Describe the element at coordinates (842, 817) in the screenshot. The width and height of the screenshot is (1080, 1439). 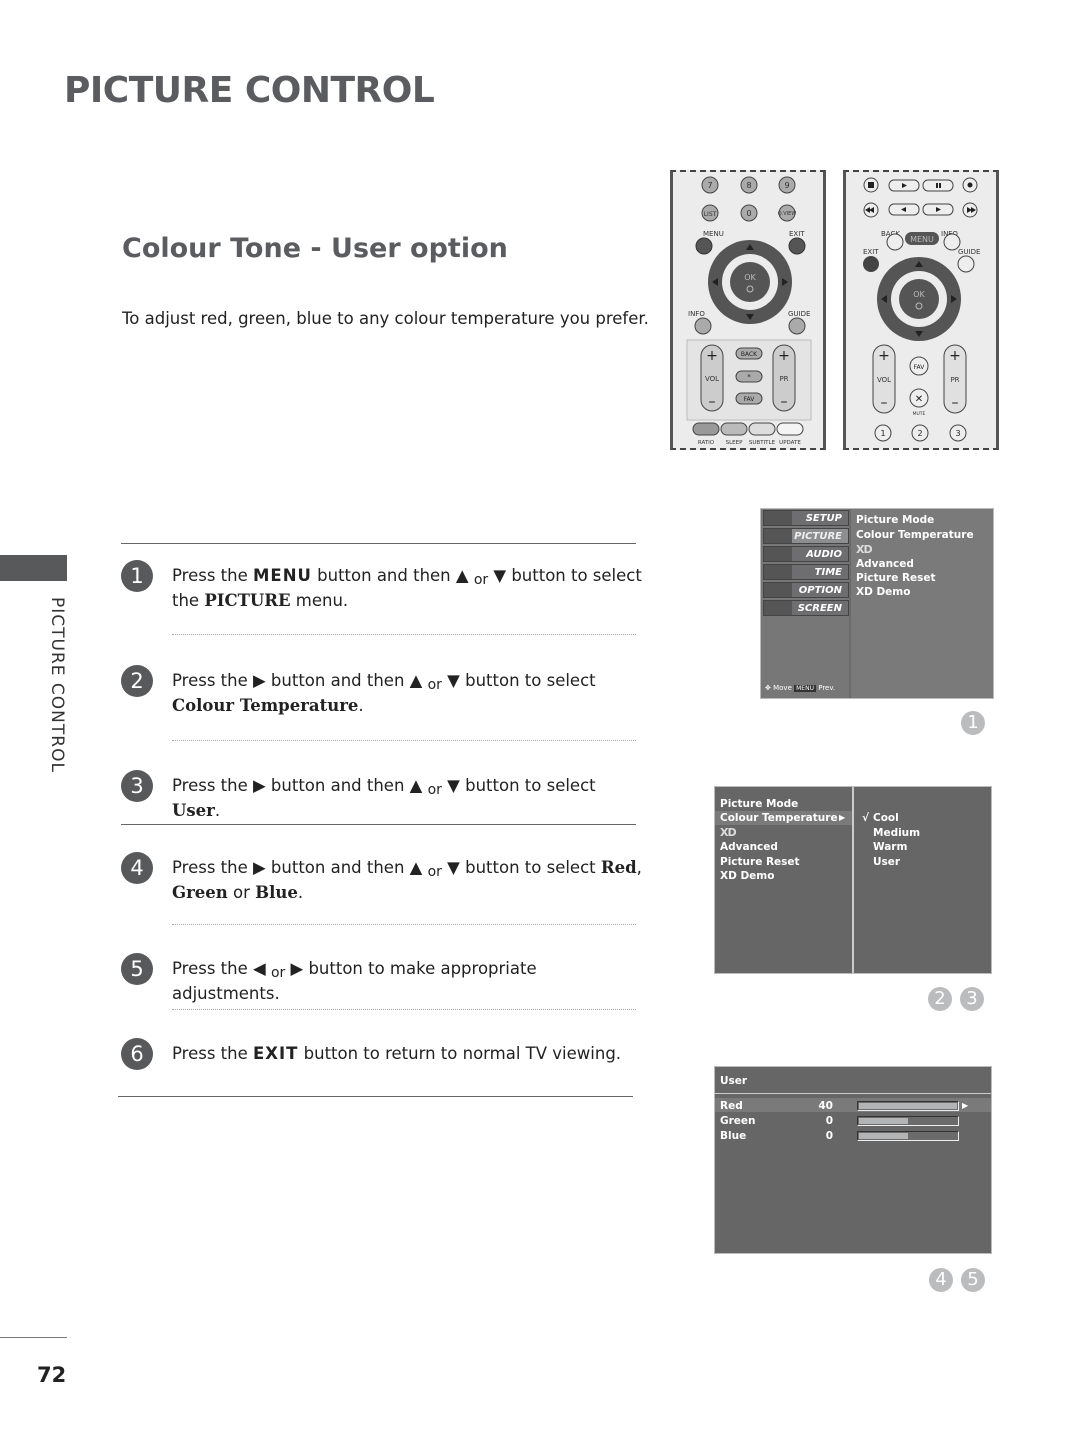
I see `submenu-arrow-icon: ▶` at that location.